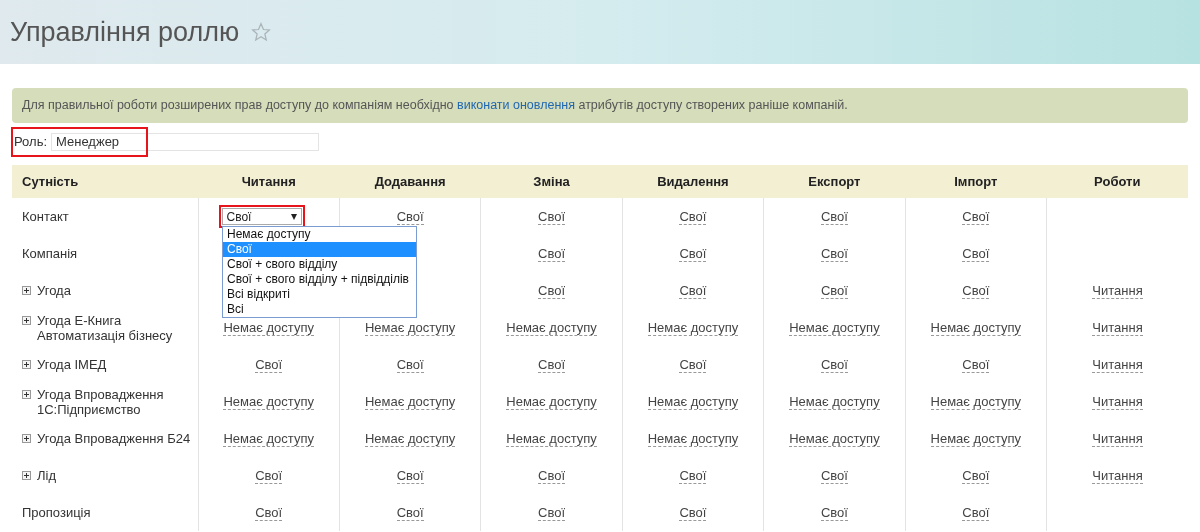  I want to click on star-icon, so click(261, 32).